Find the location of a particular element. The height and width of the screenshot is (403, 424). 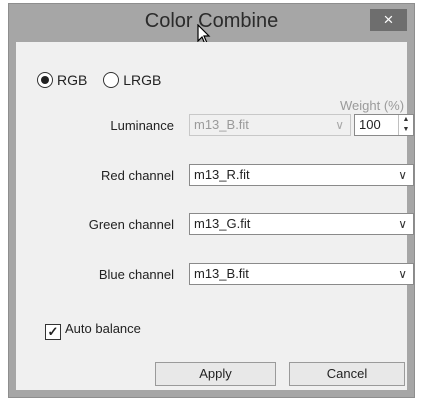

window-title: Color Combine is located at coordinates (211, 21).